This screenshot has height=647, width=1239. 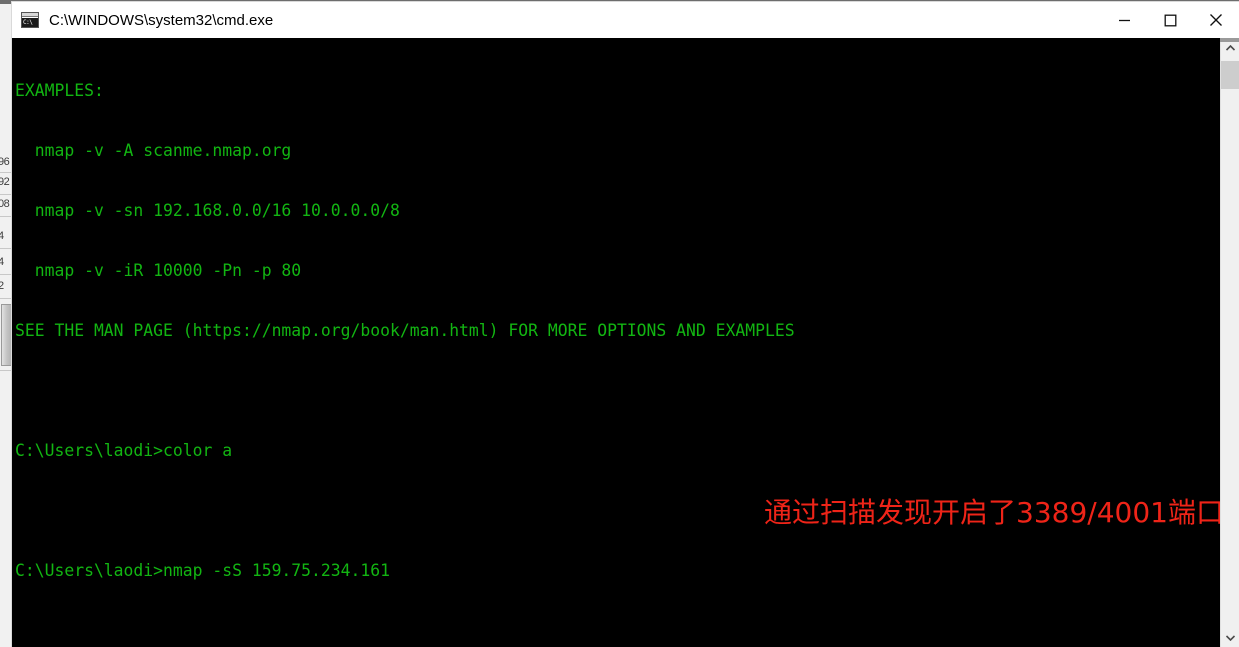 I want to click on terminal-scrollbar, so click(x=1229, y=342).